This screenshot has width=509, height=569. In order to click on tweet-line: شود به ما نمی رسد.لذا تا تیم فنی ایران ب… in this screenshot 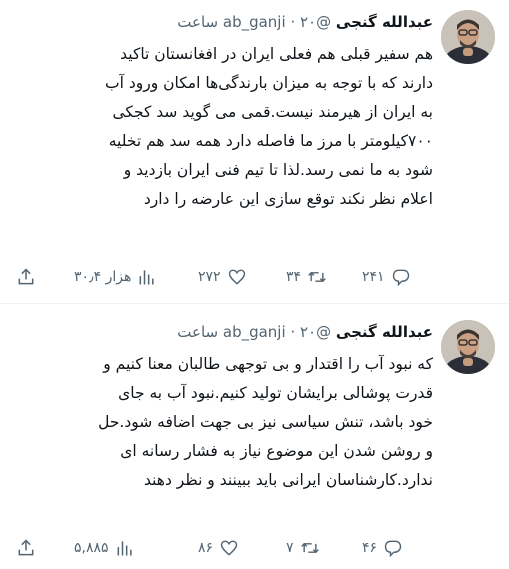, I will do `click(278, 170)`.